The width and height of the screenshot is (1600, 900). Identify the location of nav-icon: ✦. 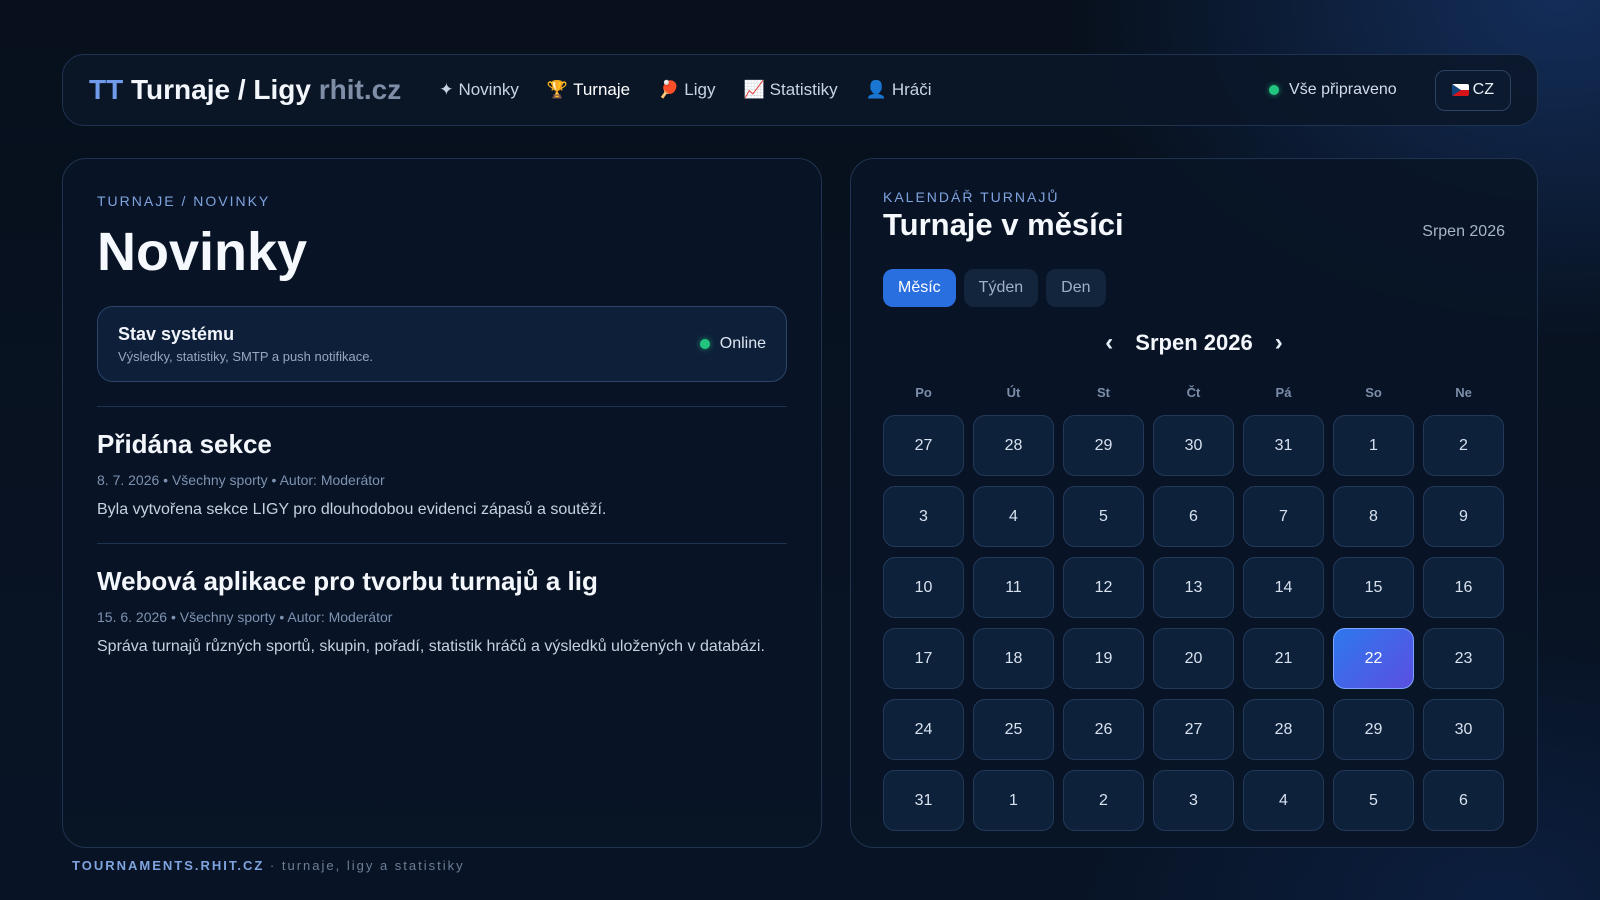
(446, 89).